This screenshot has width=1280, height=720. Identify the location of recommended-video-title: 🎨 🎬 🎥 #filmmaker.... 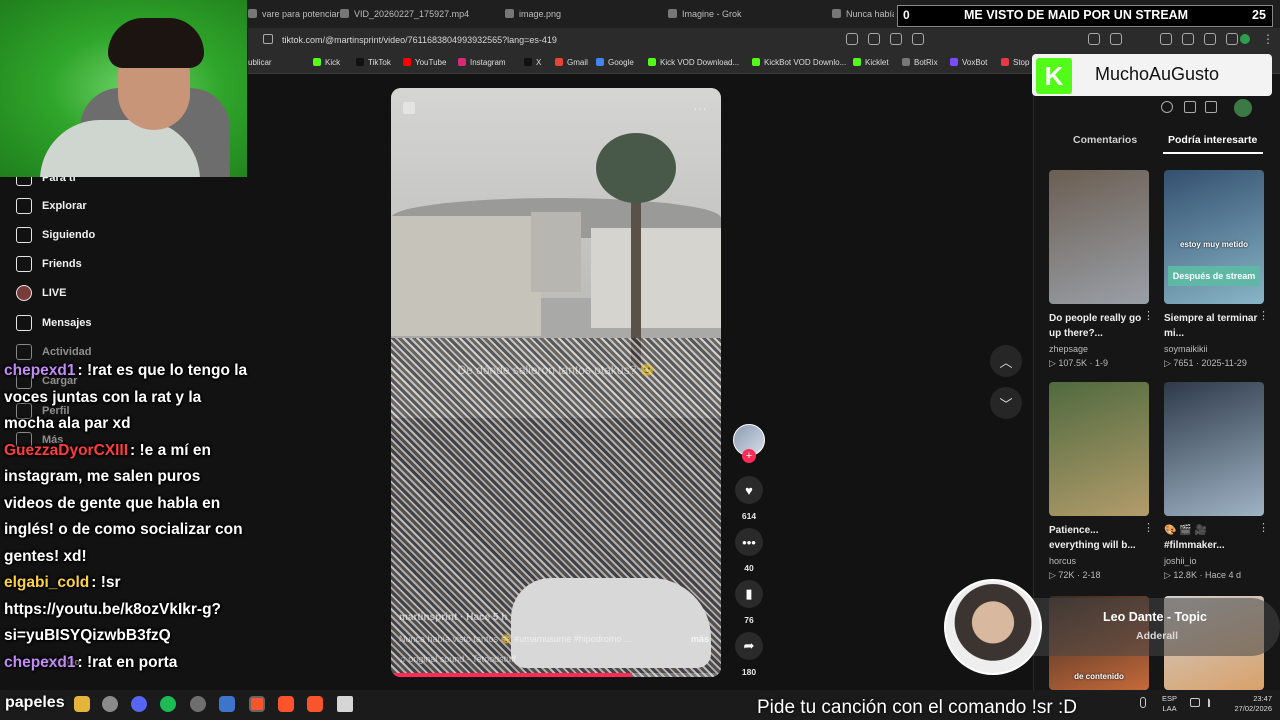
(1211, 538).